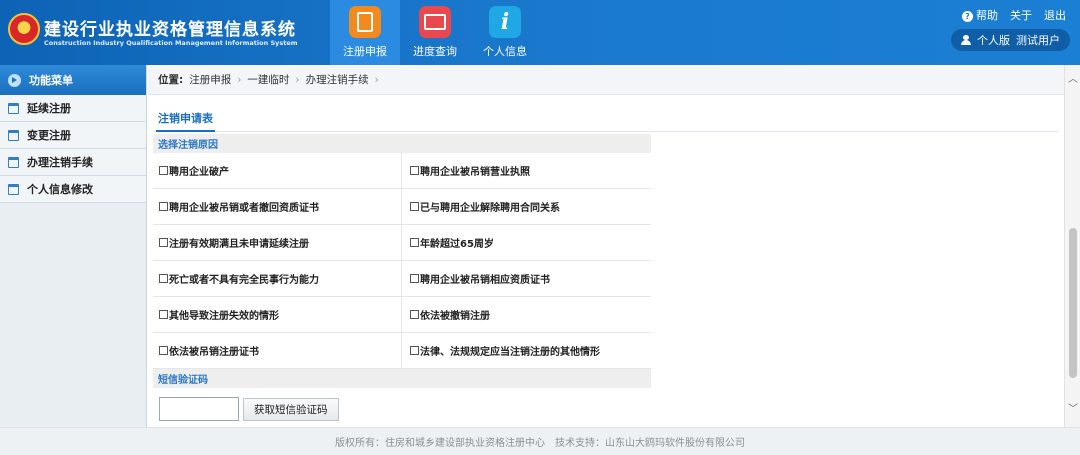 The height and width of the screenshot is (455, 1080). Describe the element at coordinates (171, 80) in the screenshot. I see `breadcrumb-prefix: 位置:` at that location.